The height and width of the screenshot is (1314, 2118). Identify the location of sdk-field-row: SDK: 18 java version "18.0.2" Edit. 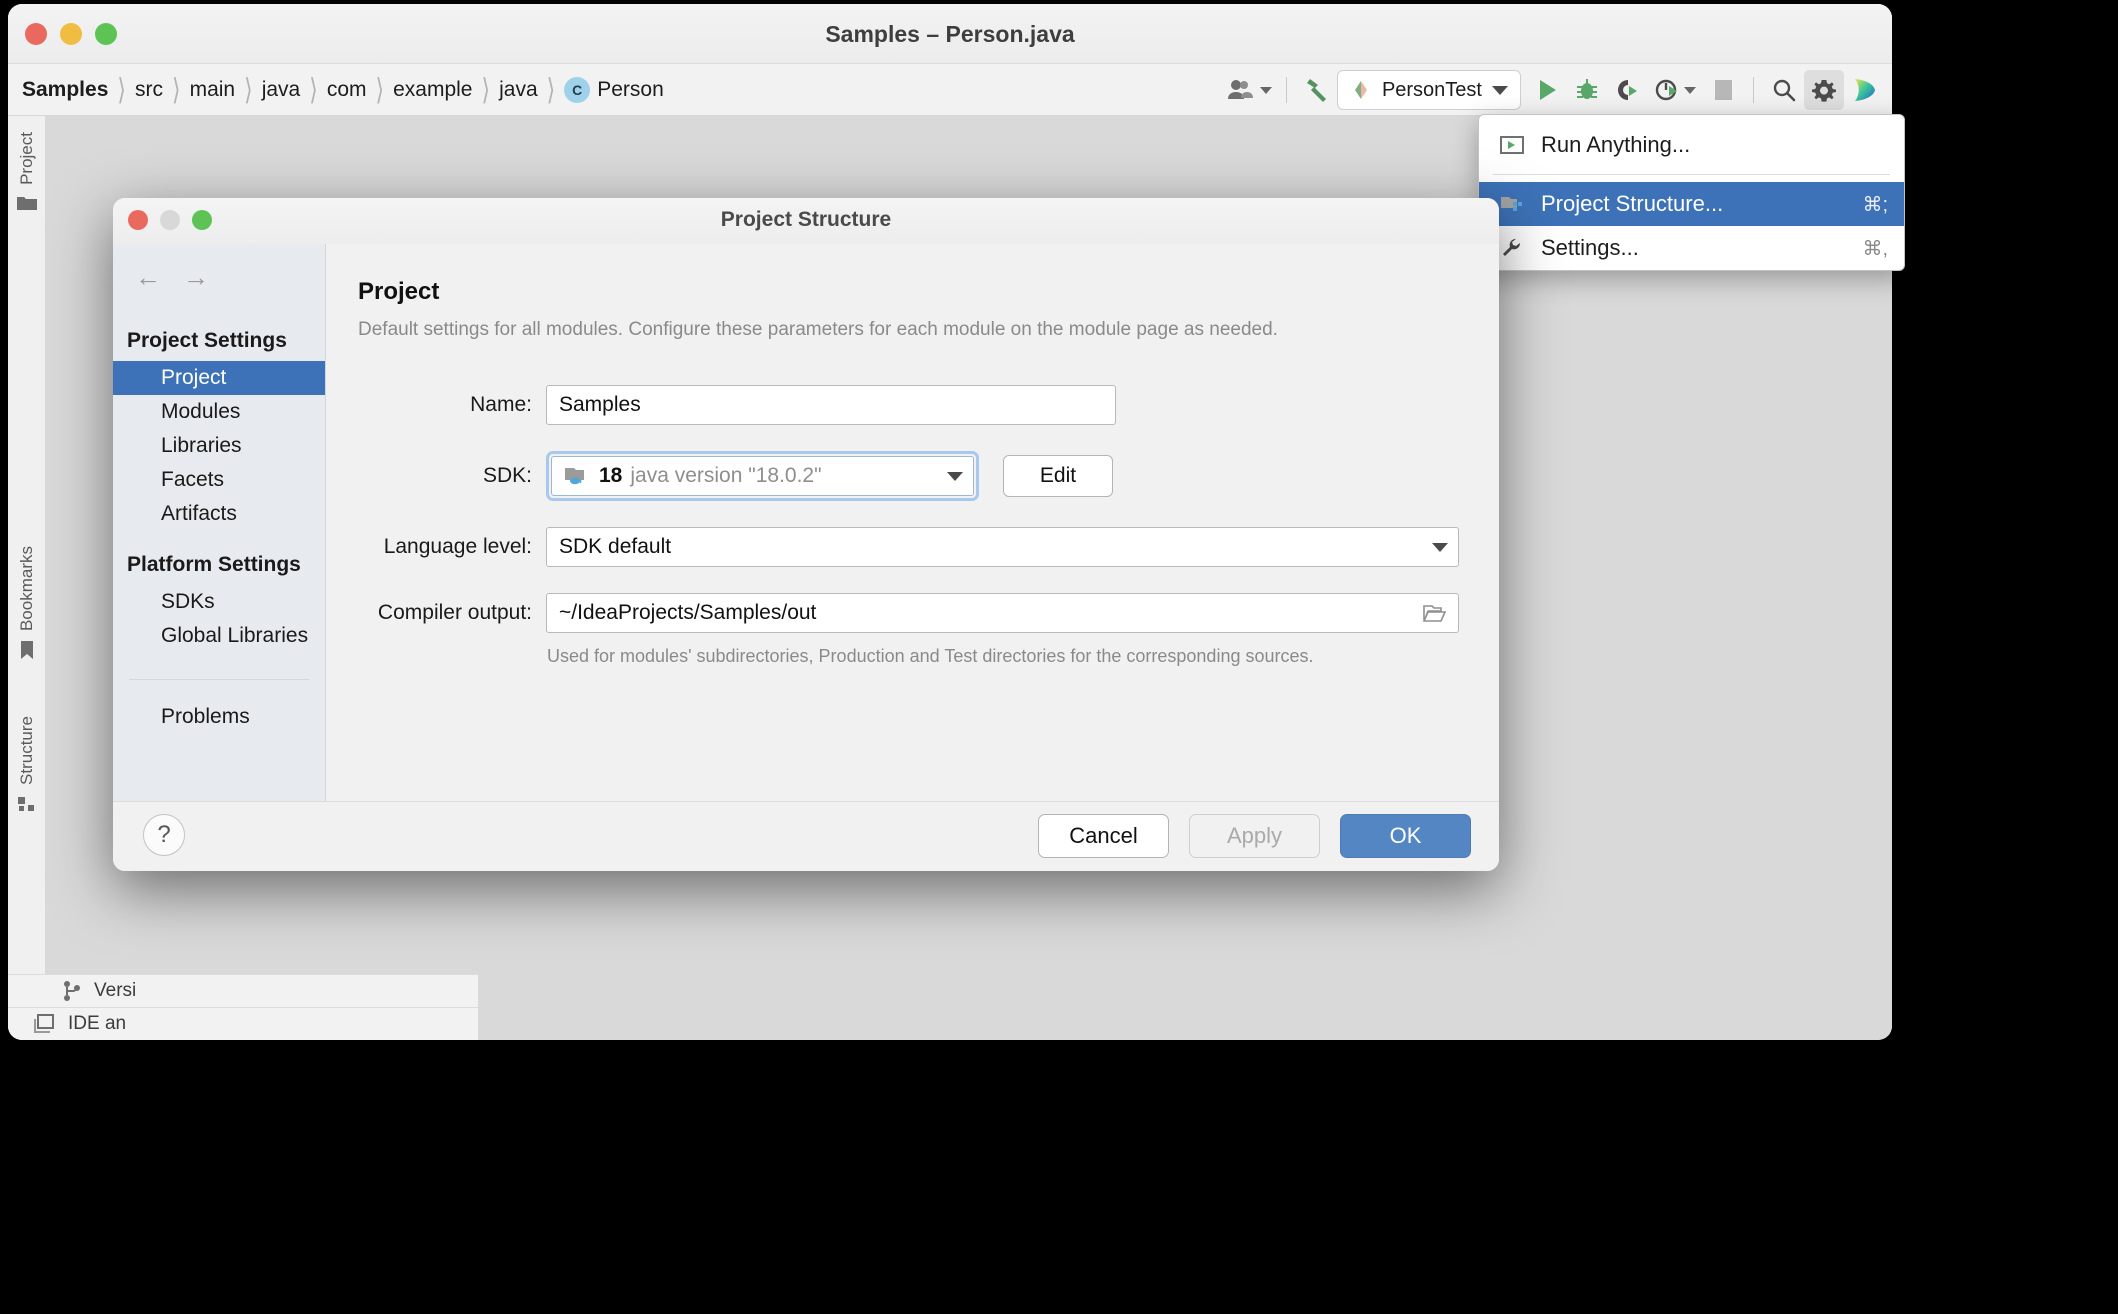
(908, 476).